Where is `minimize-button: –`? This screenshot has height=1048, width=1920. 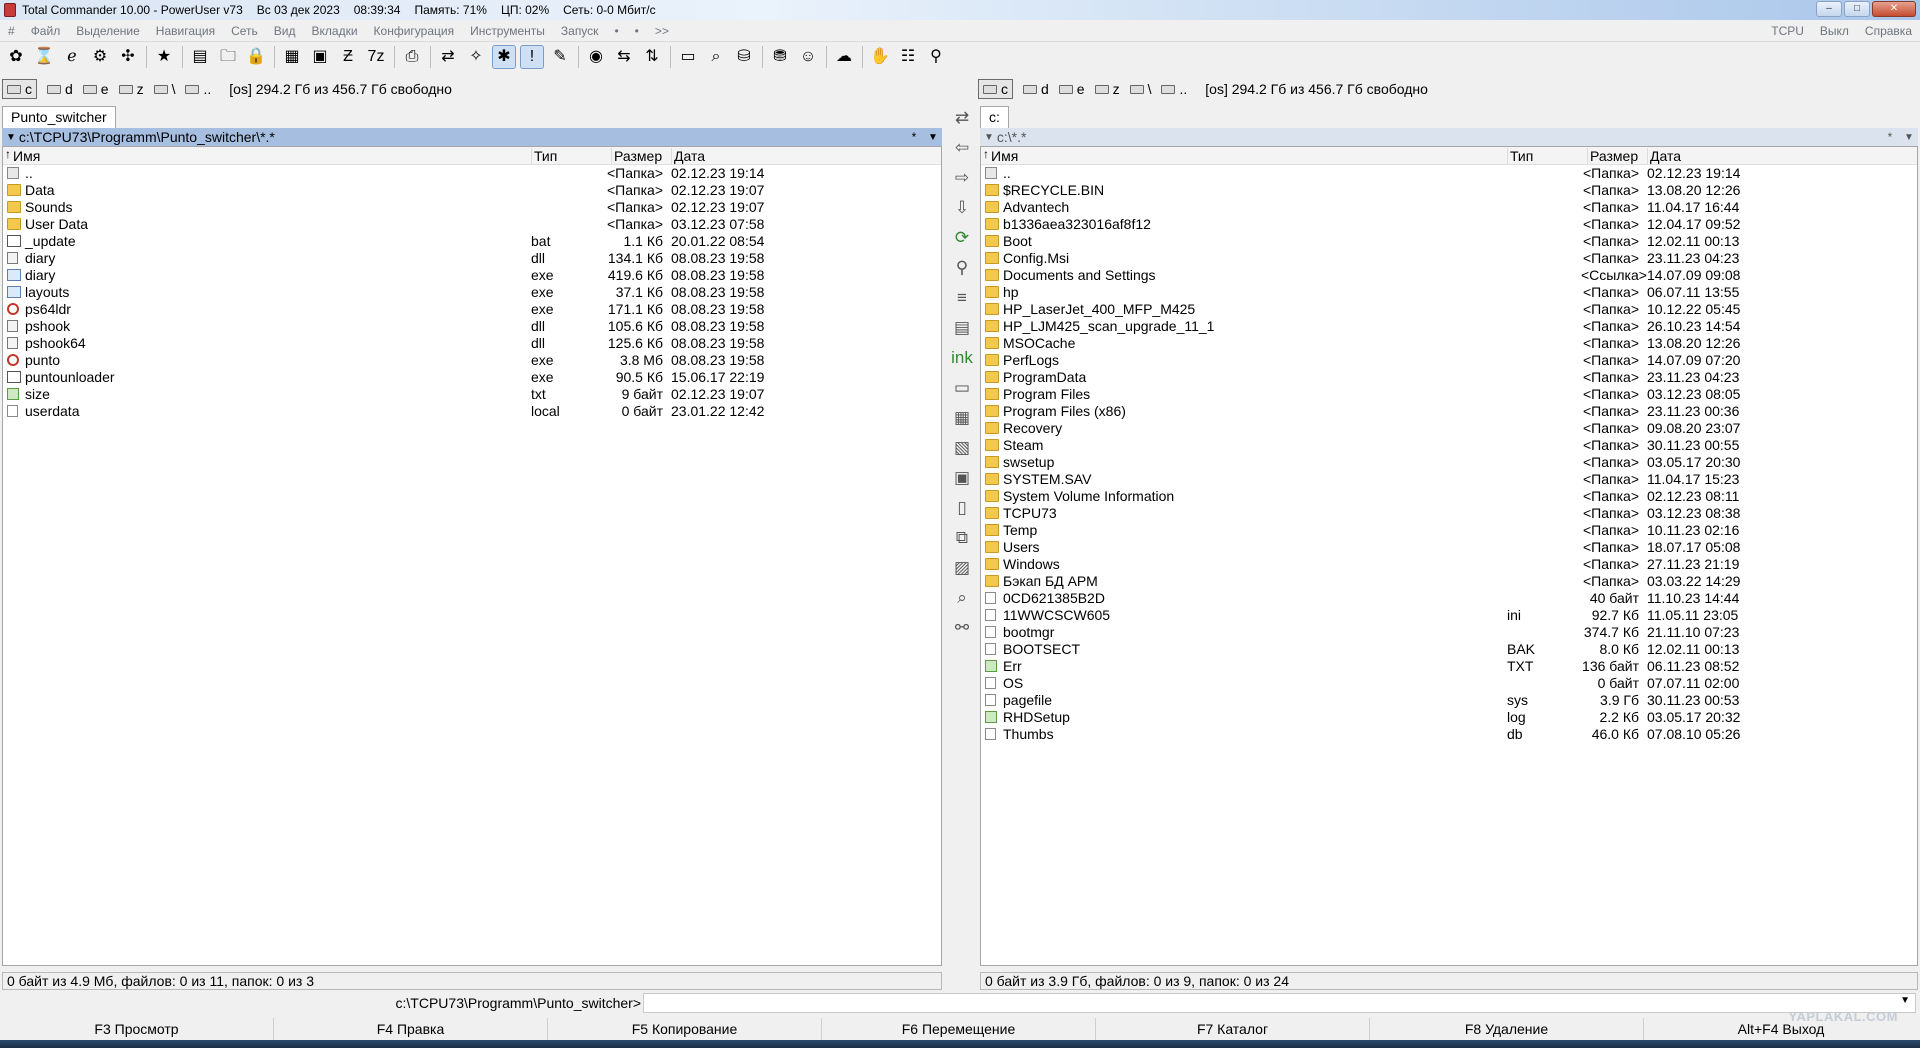 minimize-button: – is located at coordinates (1829, 9).